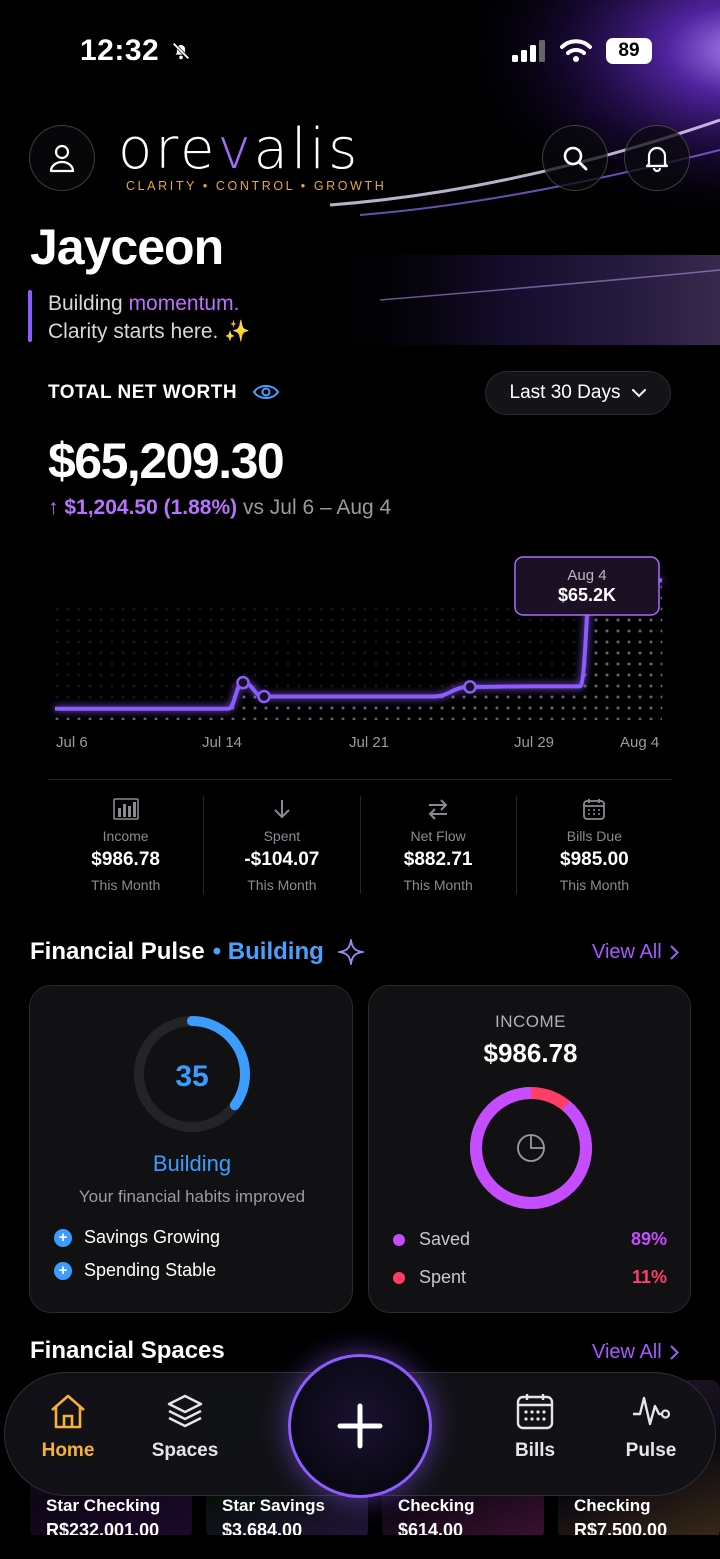 This screenshot has width=720, height=1559. Describe the element at coordinates (192, 1196) in the screenshot. I see `pulse-score-description: Your financial habits improved` at that location.